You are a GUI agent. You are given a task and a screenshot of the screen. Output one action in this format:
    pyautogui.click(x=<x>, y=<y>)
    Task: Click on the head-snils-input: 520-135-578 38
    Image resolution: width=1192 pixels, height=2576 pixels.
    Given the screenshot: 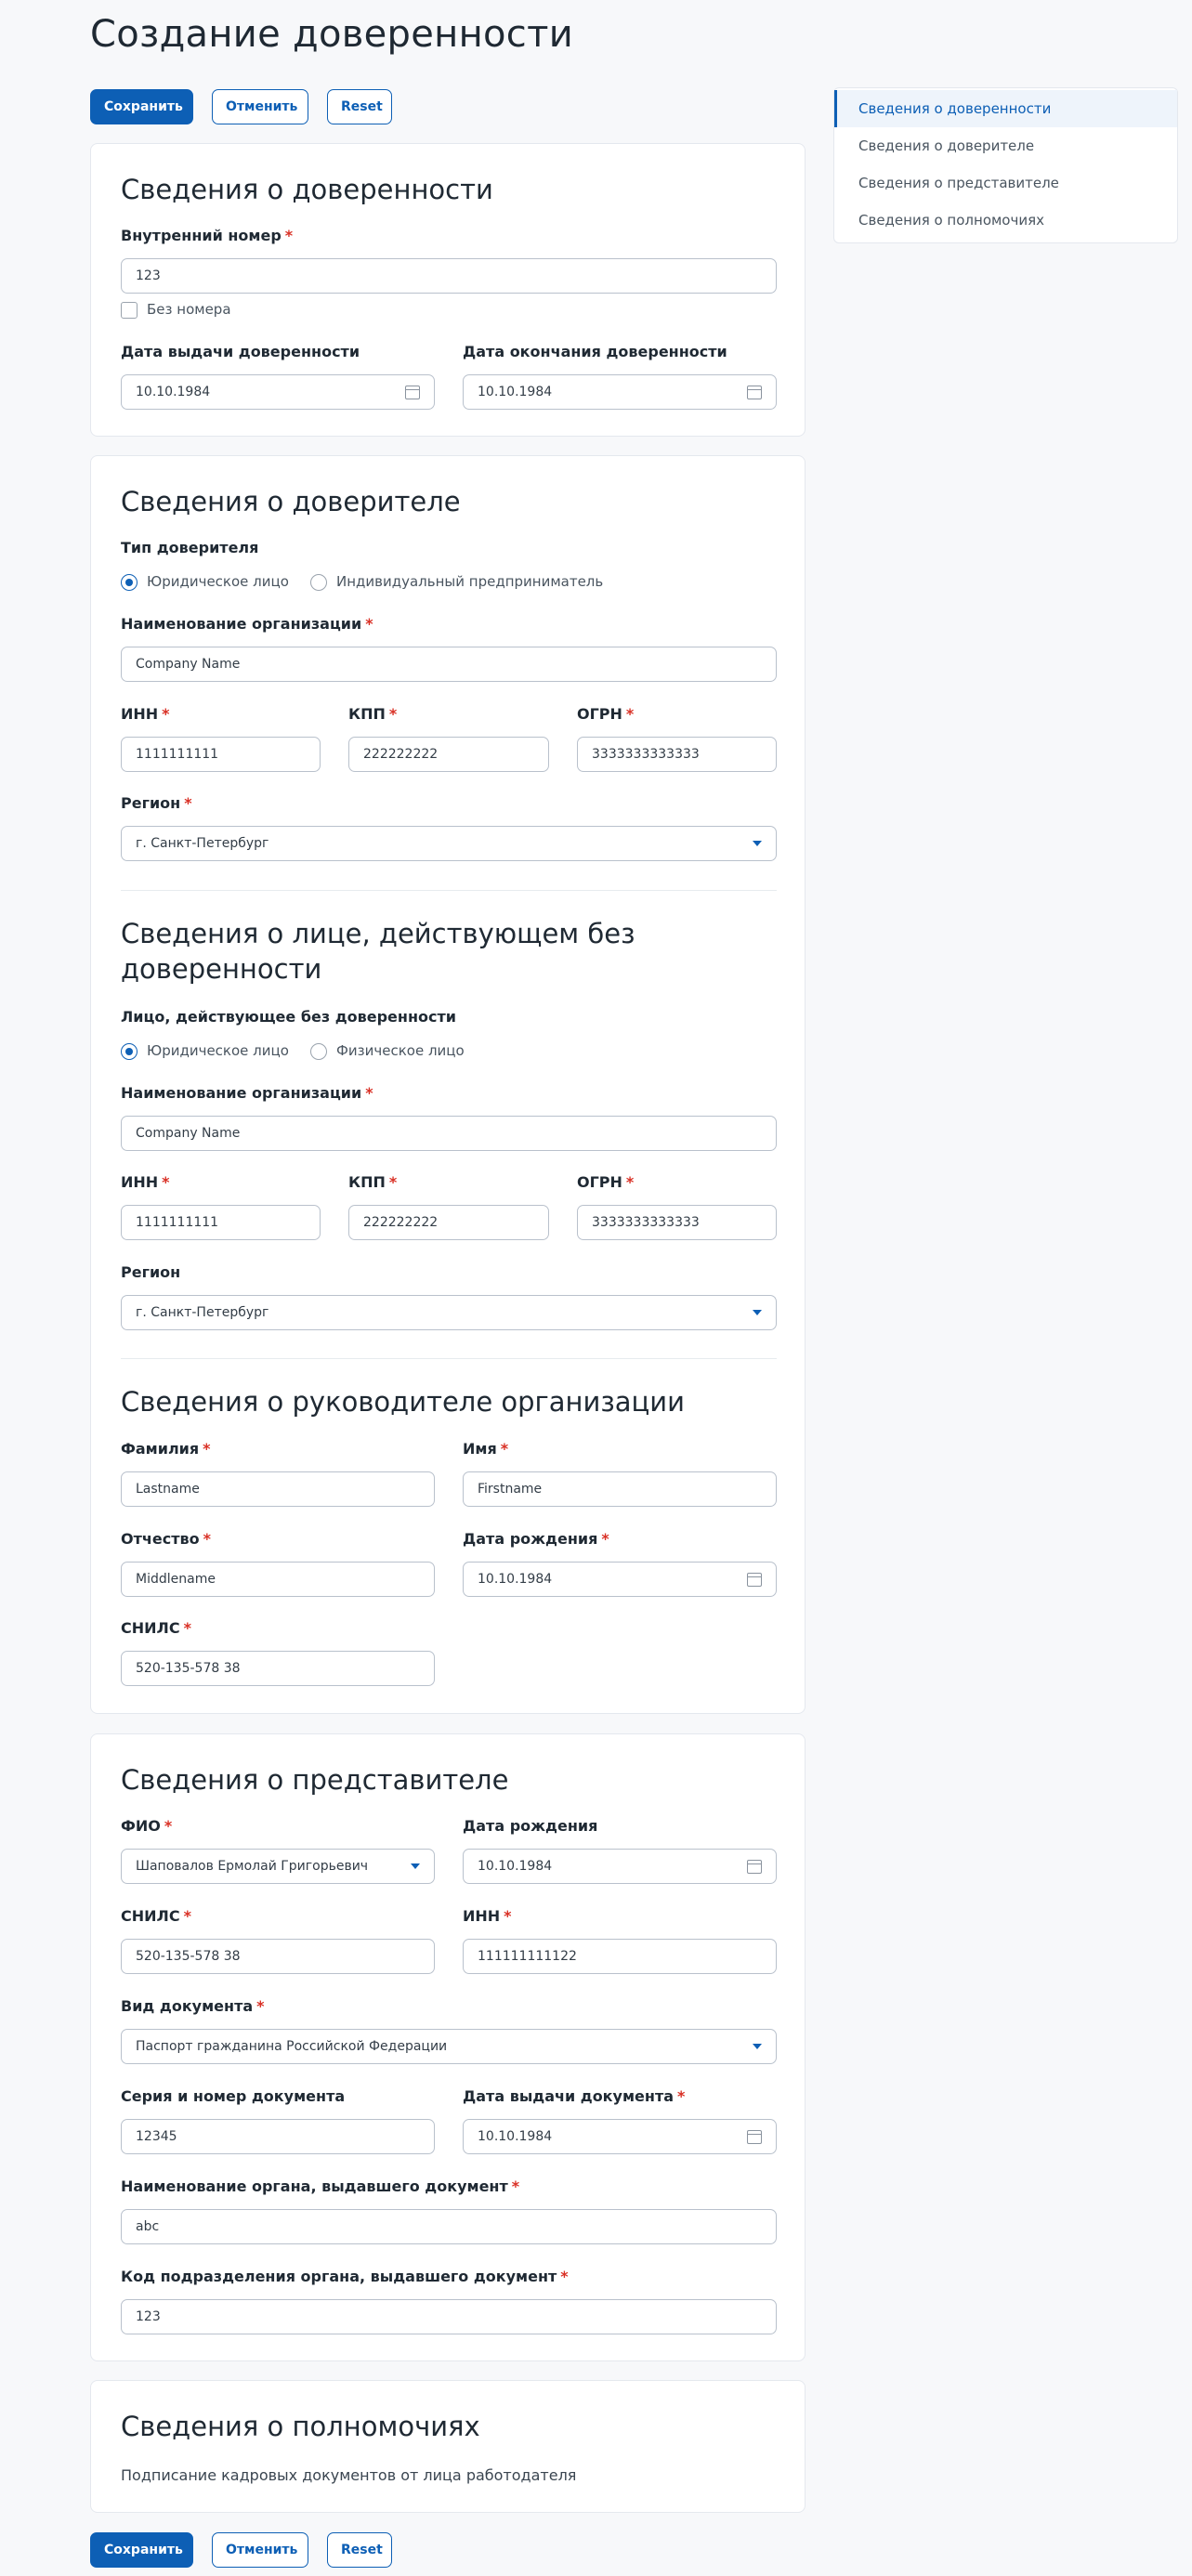 What is the action you would take?
    pyautogui.click(x=278, y=1669)
    